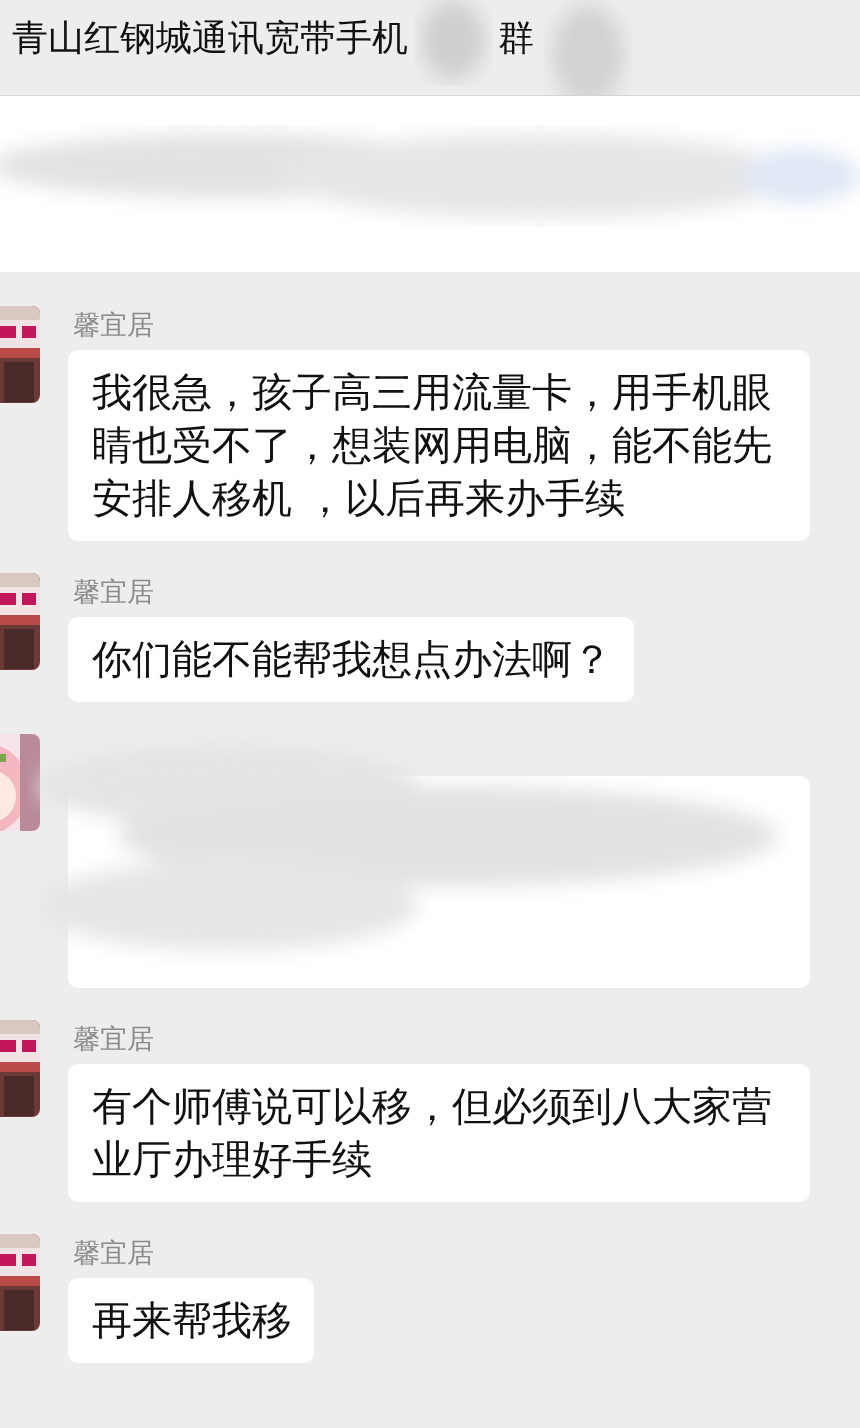 The width and height of the screenshot is (860, 1428). I want to click on chat-title: 群, so click(516, 38).